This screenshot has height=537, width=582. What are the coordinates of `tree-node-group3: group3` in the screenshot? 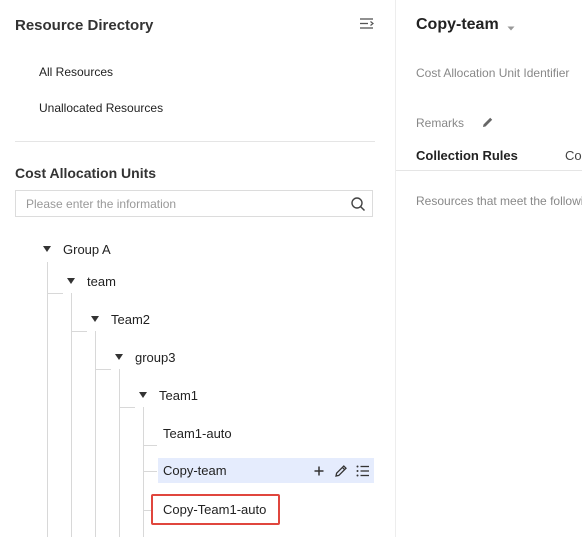 It's located at (158, 358).